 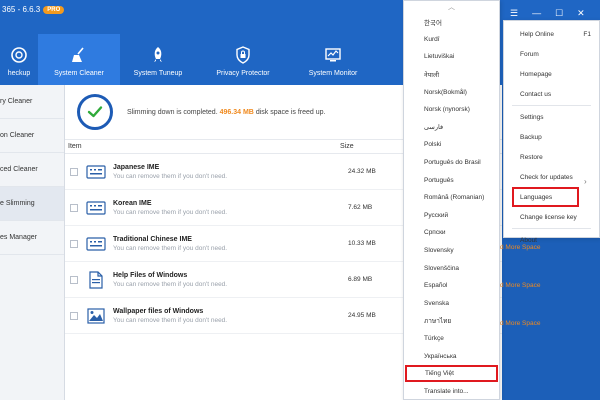 I want to click on language-item: Română (Romanian), so click(x=451, y=198).